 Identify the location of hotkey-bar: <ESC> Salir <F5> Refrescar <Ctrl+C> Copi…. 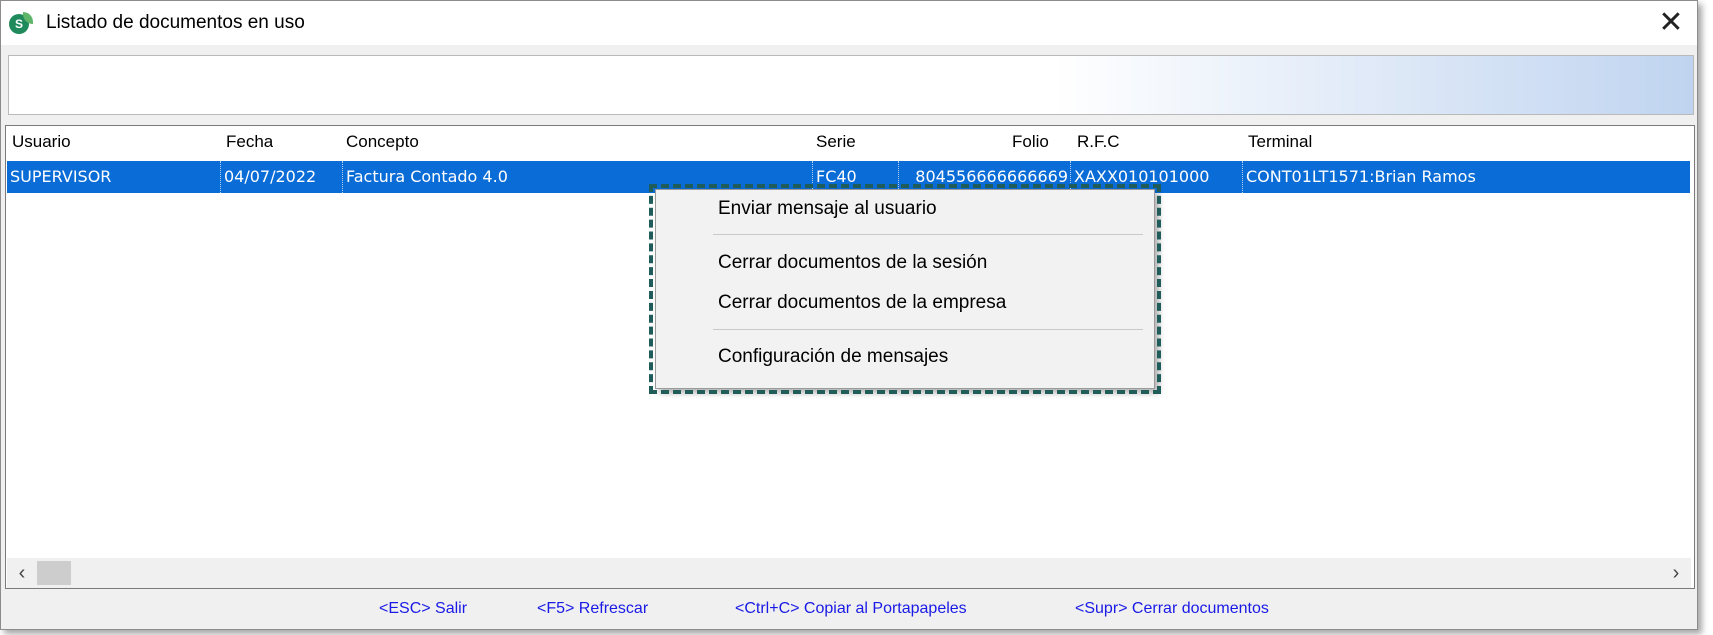
(849, 609).